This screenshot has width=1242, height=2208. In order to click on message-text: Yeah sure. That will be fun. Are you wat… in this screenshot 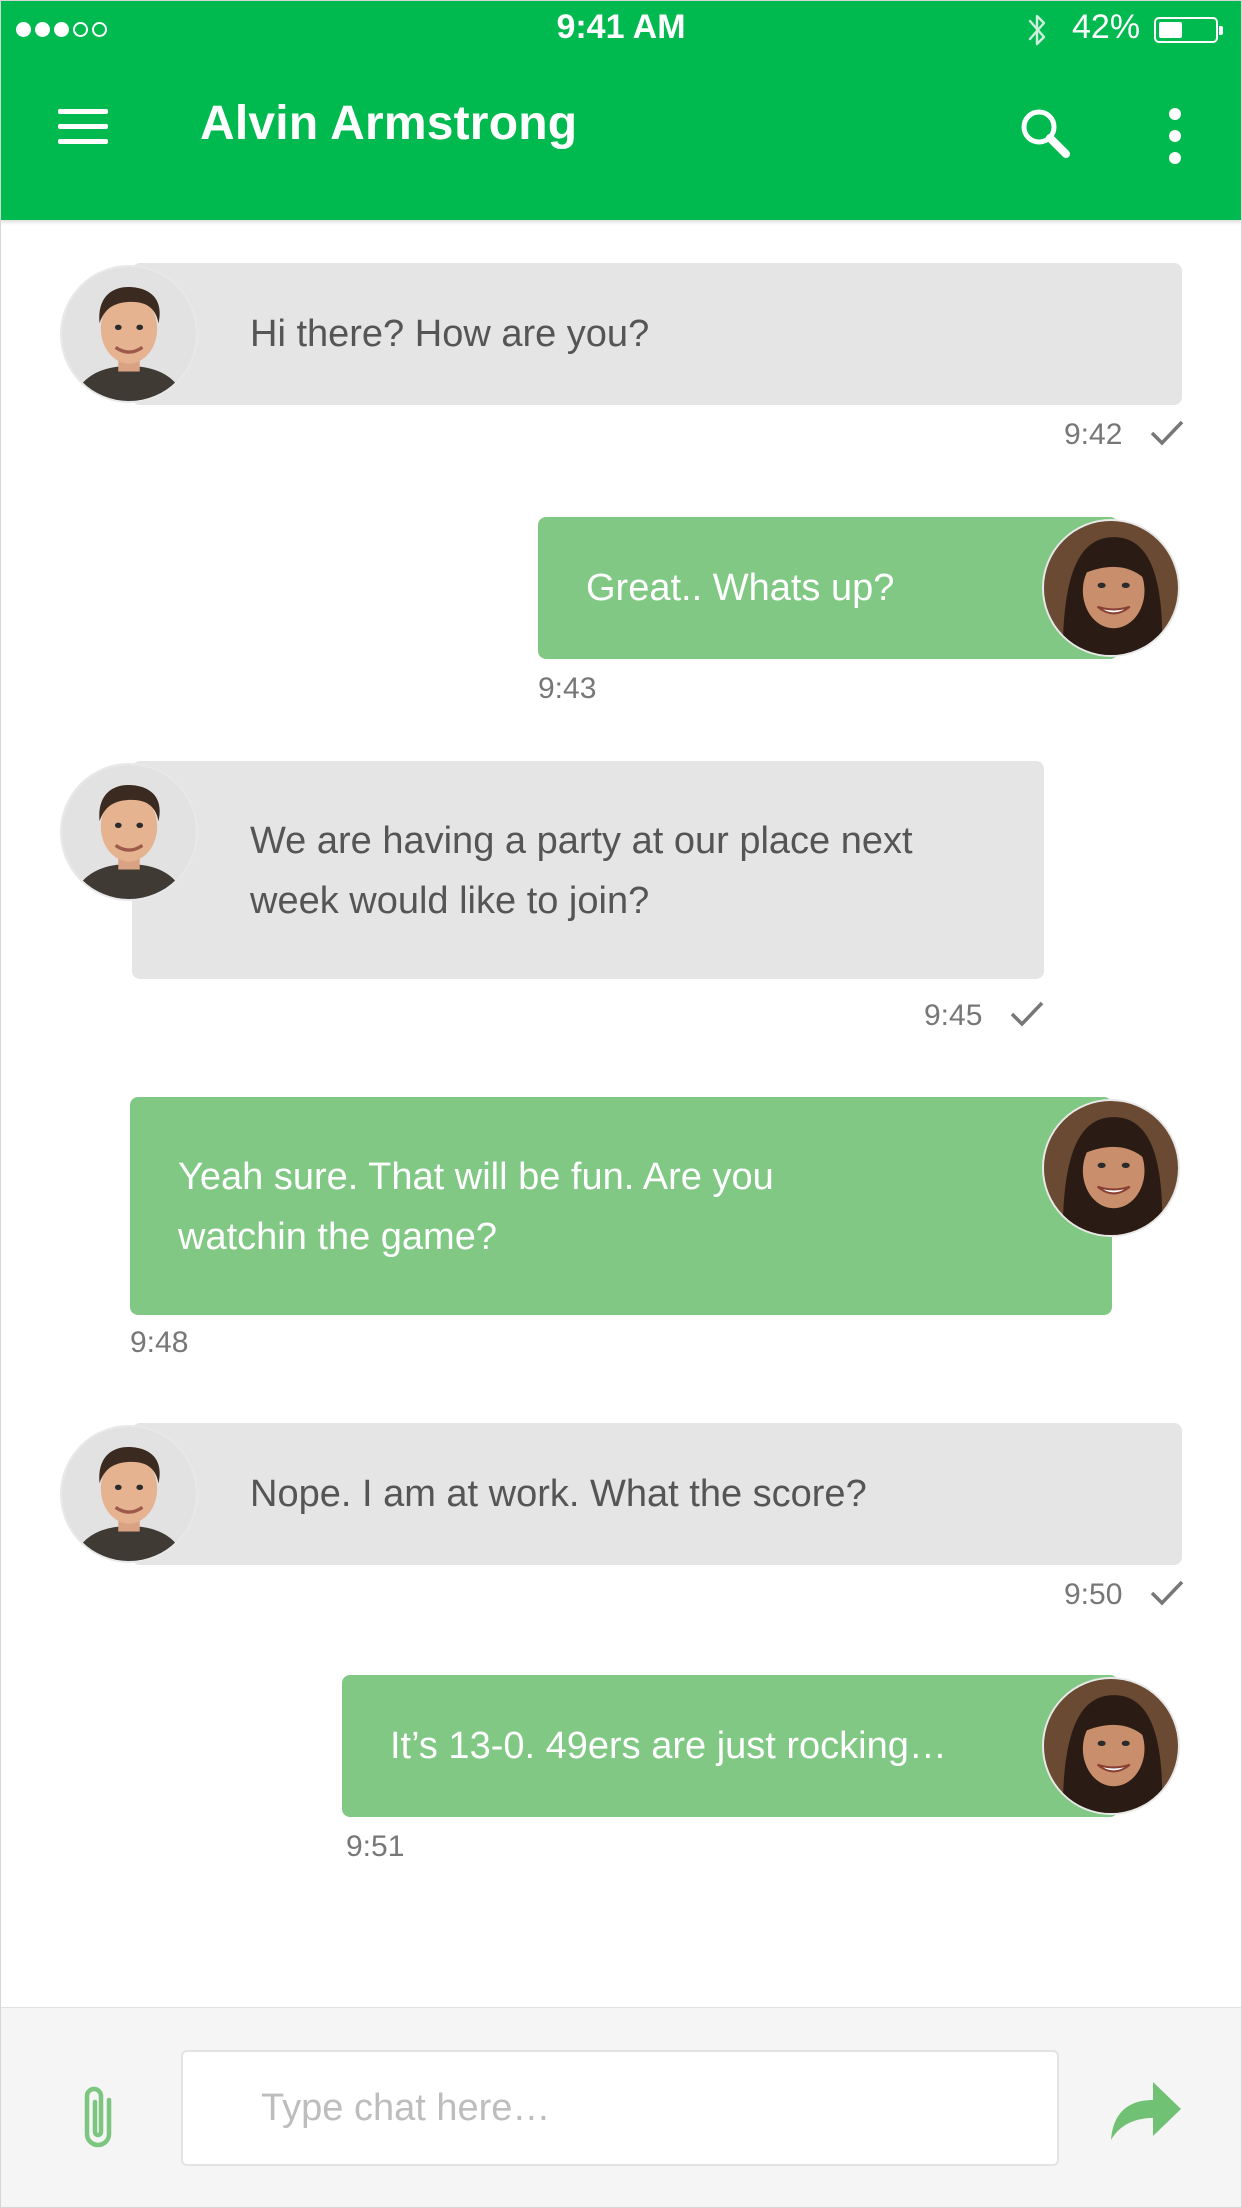, I will do `click(476, 1207)`.